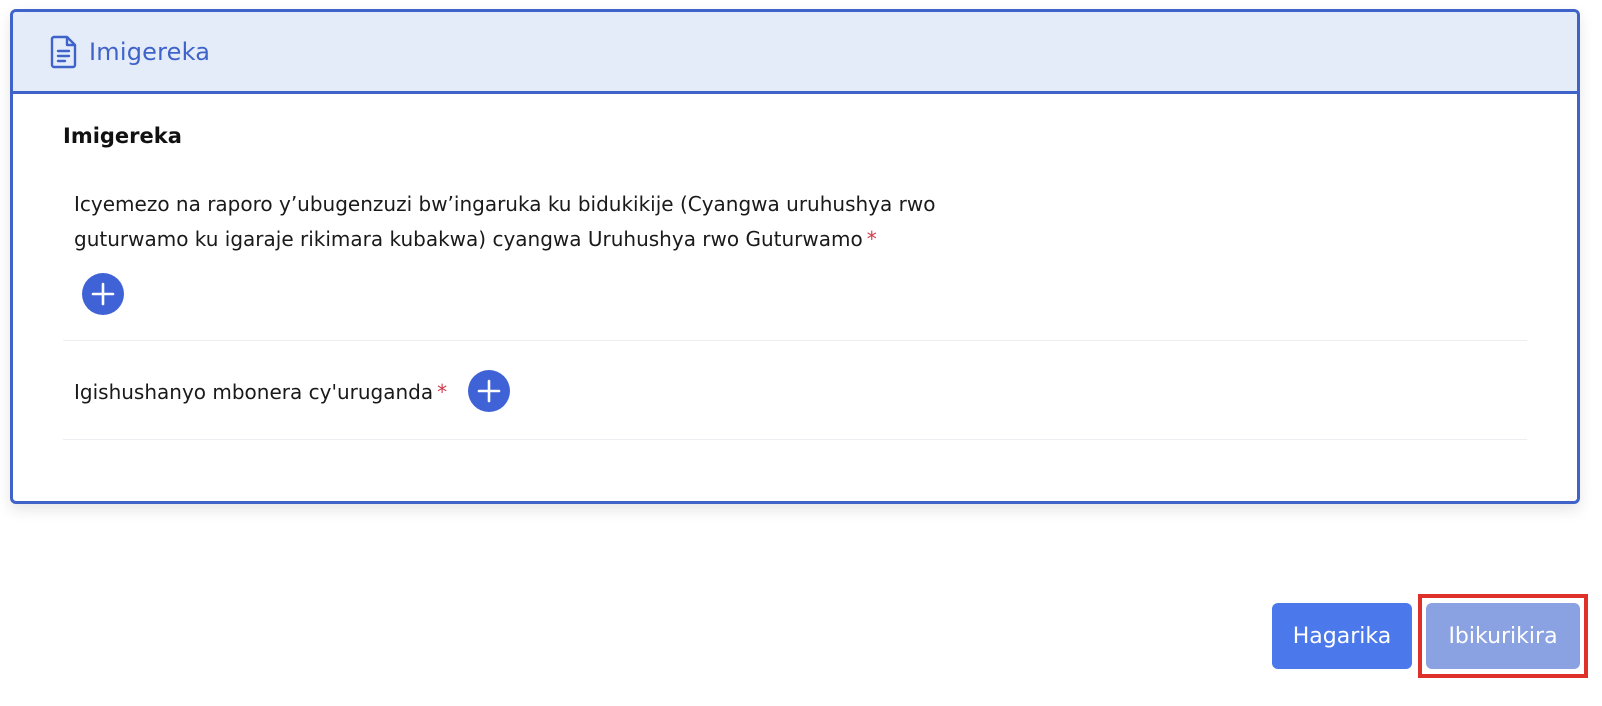 The image size is (1602, 706). What do you see at coordinates (254, 392) in the screenshot?
I see `requirement-label-text: Igishushanyo mbonera cy'uruganda` at bounding box center [254, 392].